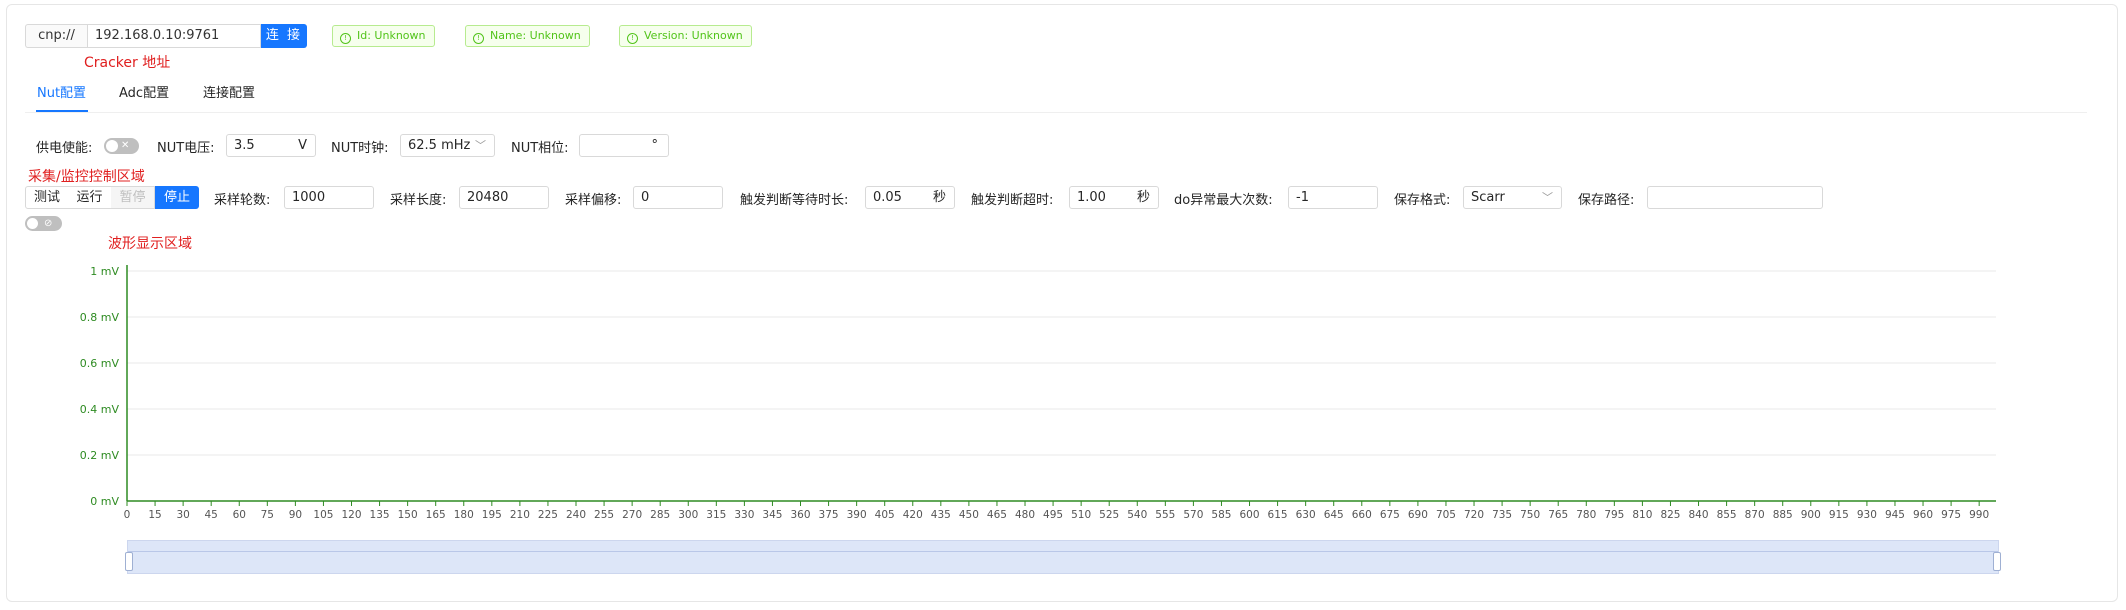 This screenshot has width=2126, height=610. What do you see at coordinates (1642, 515) in the screenshot?
I see `x-tick-label: 810` at bounding box center [1642, 515].